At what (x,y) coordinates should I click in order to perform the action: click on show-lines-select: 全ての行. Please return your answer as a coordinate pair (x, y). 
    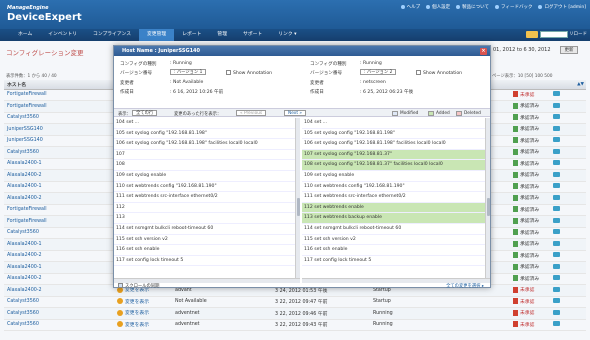
    Looking at the image, I should click on (145, 113).